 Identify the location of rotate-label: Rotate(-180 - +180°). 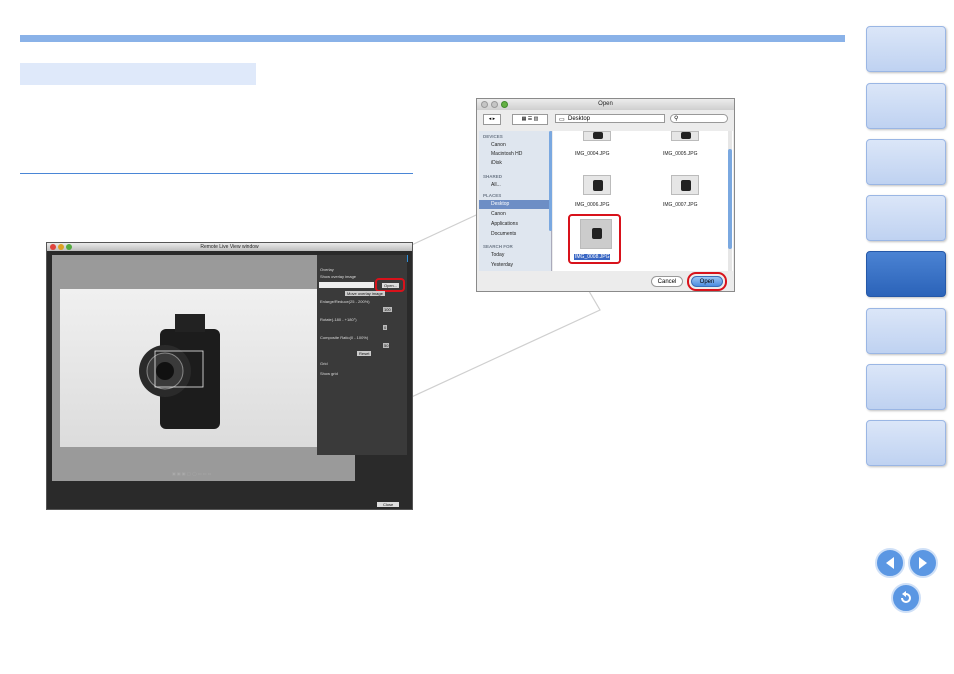
(338, 319).